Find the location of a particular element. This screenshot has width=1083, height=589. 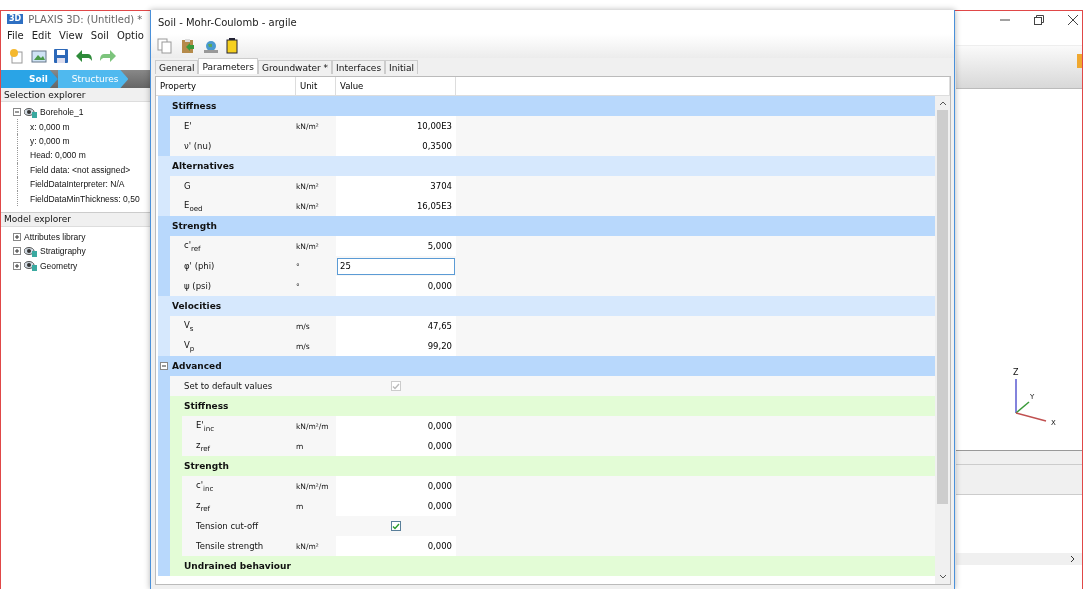

value-cell: 5,000 is located at coordinates (396, 246).